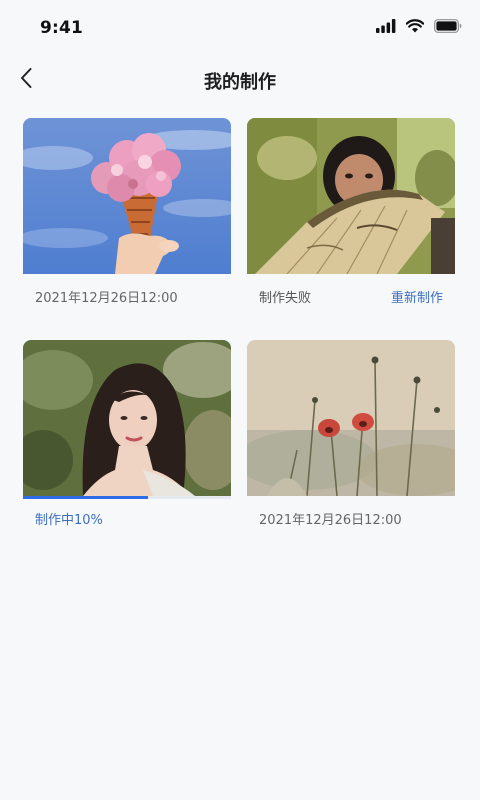 Image resolution: width=480 pixels, height=800 pixels. I want to click on status-icons, so click(419, 27).